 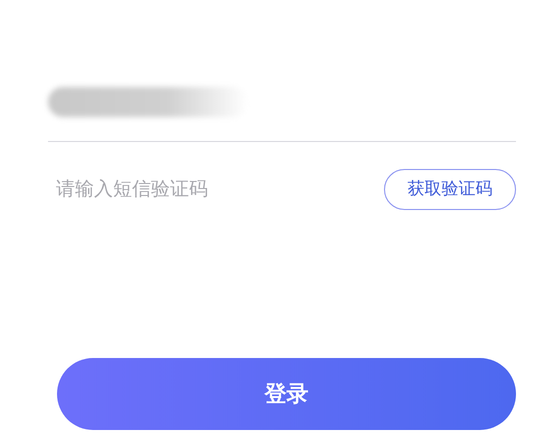 I want to click on login-button: 登录, so click(x=286, y=394).